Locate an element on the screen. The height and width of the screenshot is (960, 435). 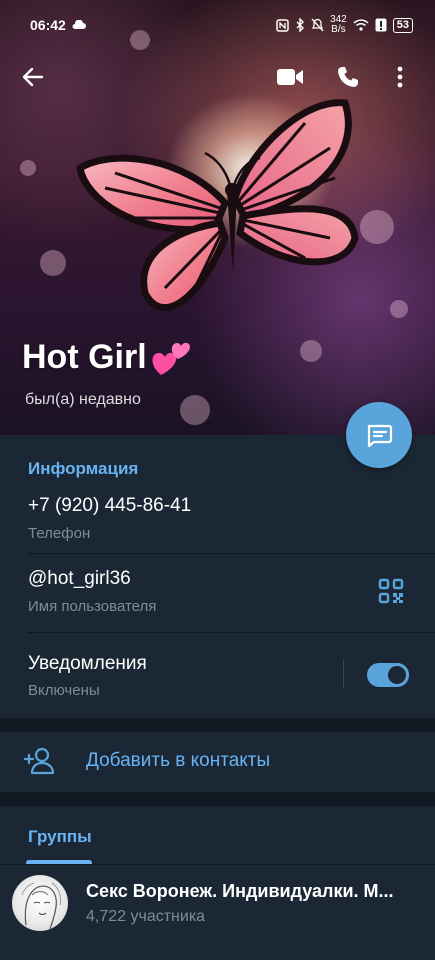
status-time: 06:42 is located at coordinates (48, 25).